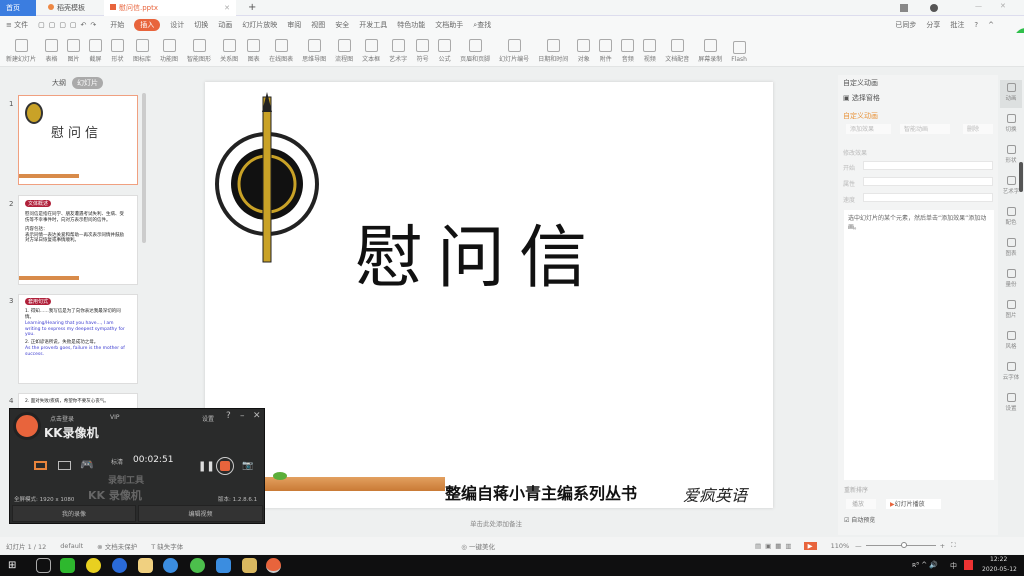  Describe the element at coordinates (934, 8) in the screenshot. I see `avatar` at that location.